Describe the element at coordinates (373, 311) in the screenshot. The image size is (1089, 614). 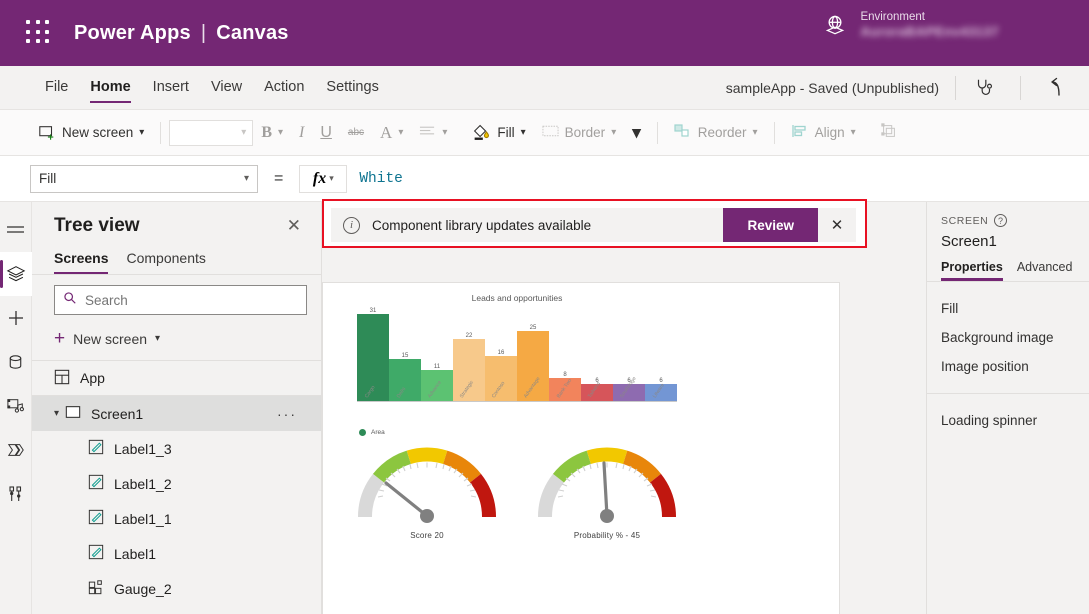
I see `bar-value: 31` at that location.